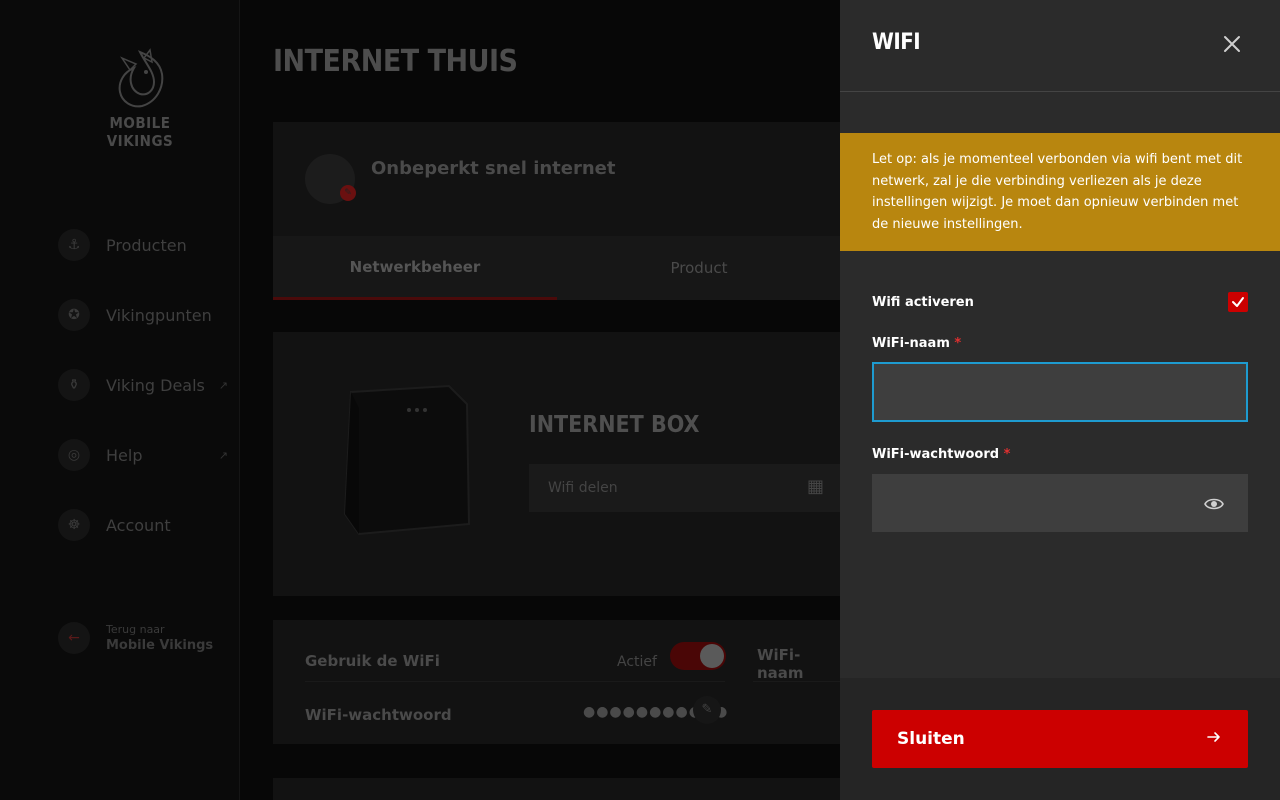 This screenshot has width=1280, height=800. What do you see at coordinates (698, 656) in the screenshot?
I see `wifi-toggle` at bounding box center [698, 656].